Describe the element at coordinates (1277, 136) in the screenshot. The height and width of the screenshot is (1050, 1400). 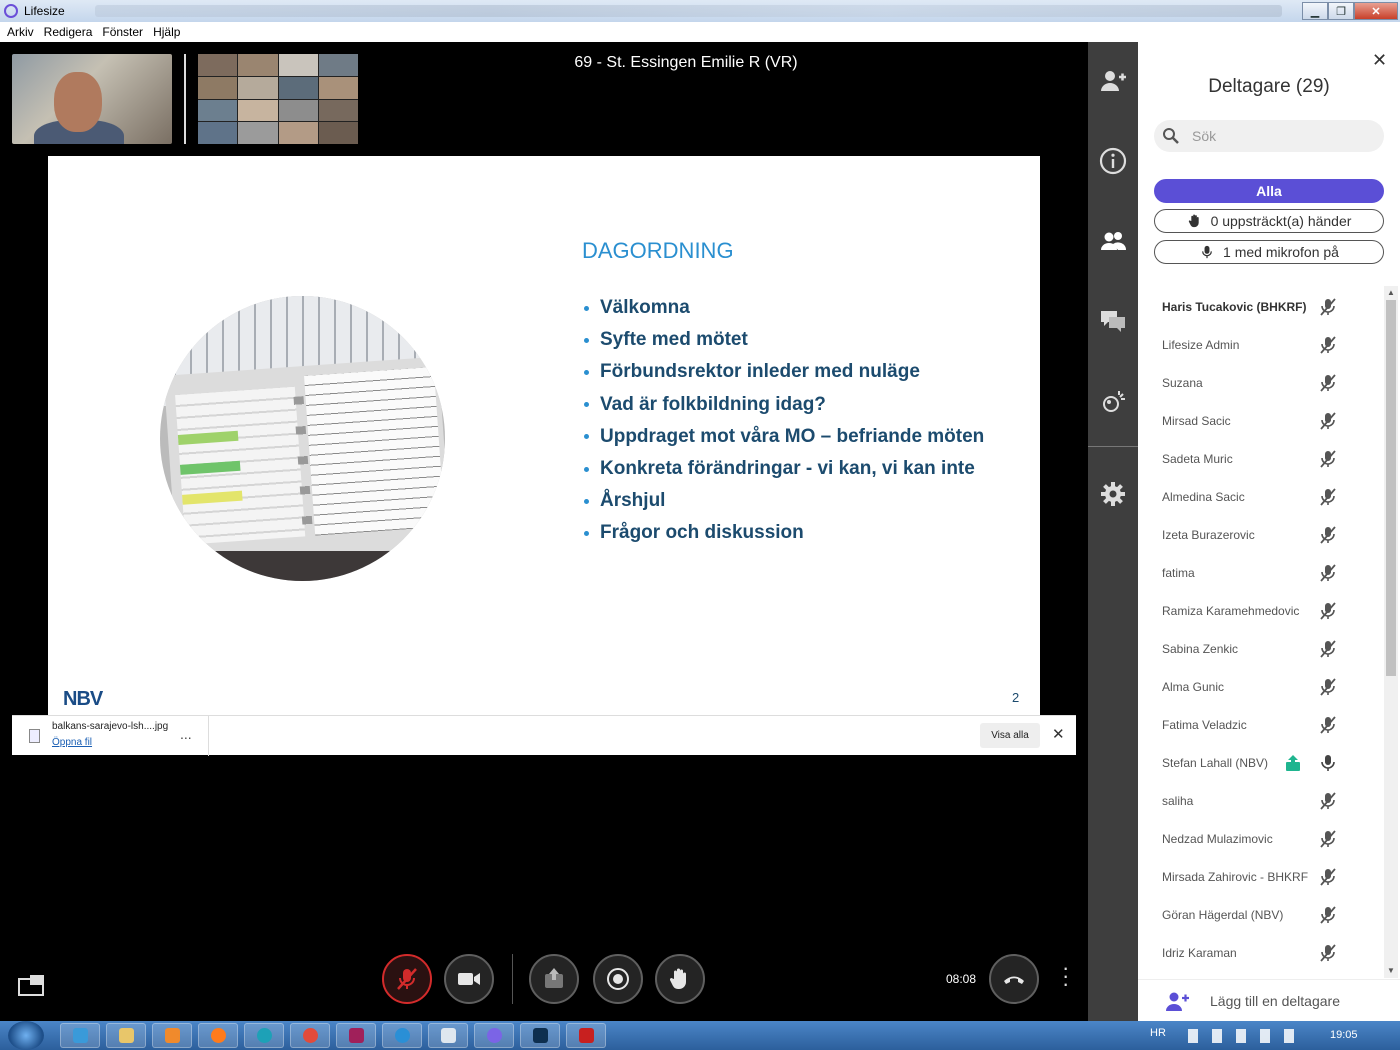
I see `search-input` at that location.